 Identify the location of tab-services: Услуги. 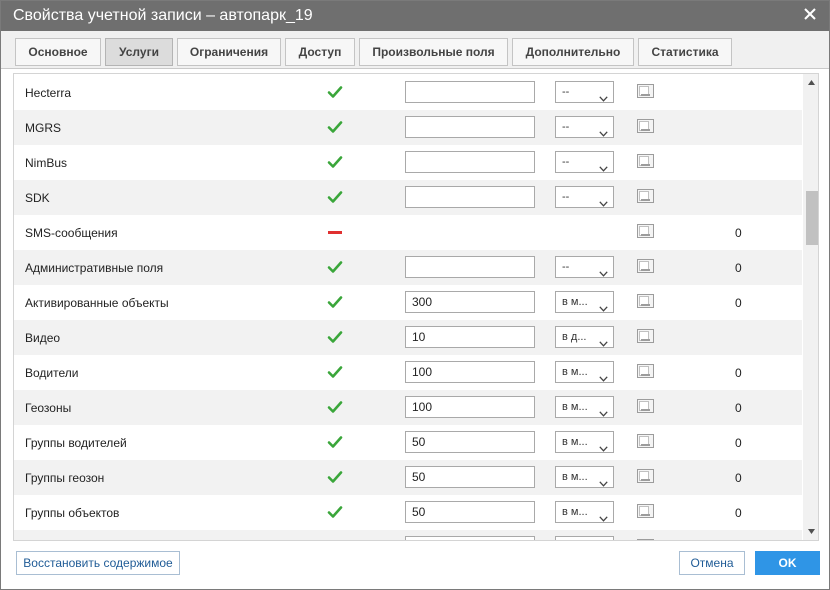
(139, 52).